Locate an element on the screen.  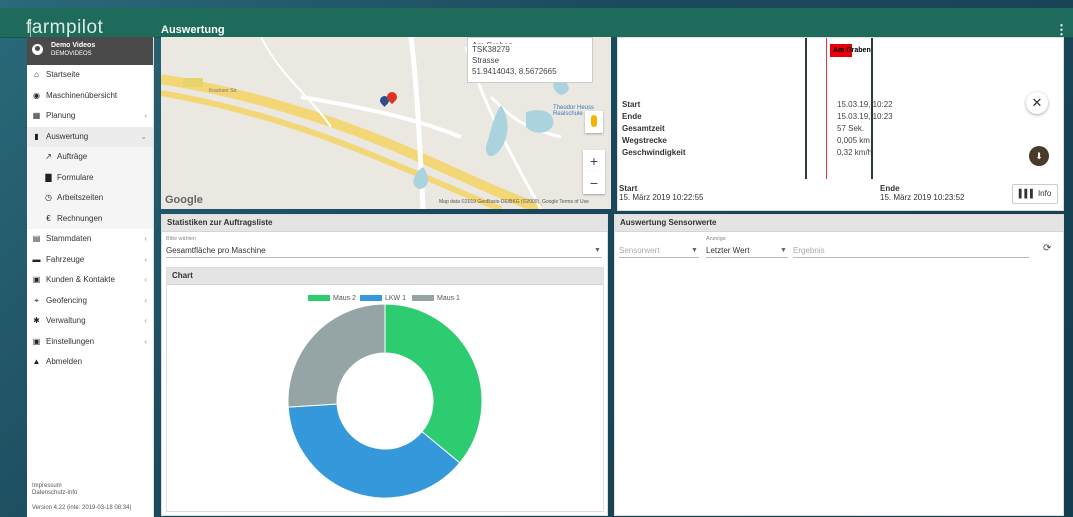
tooltip-line: Strasse is located at coordinates (486, 60).